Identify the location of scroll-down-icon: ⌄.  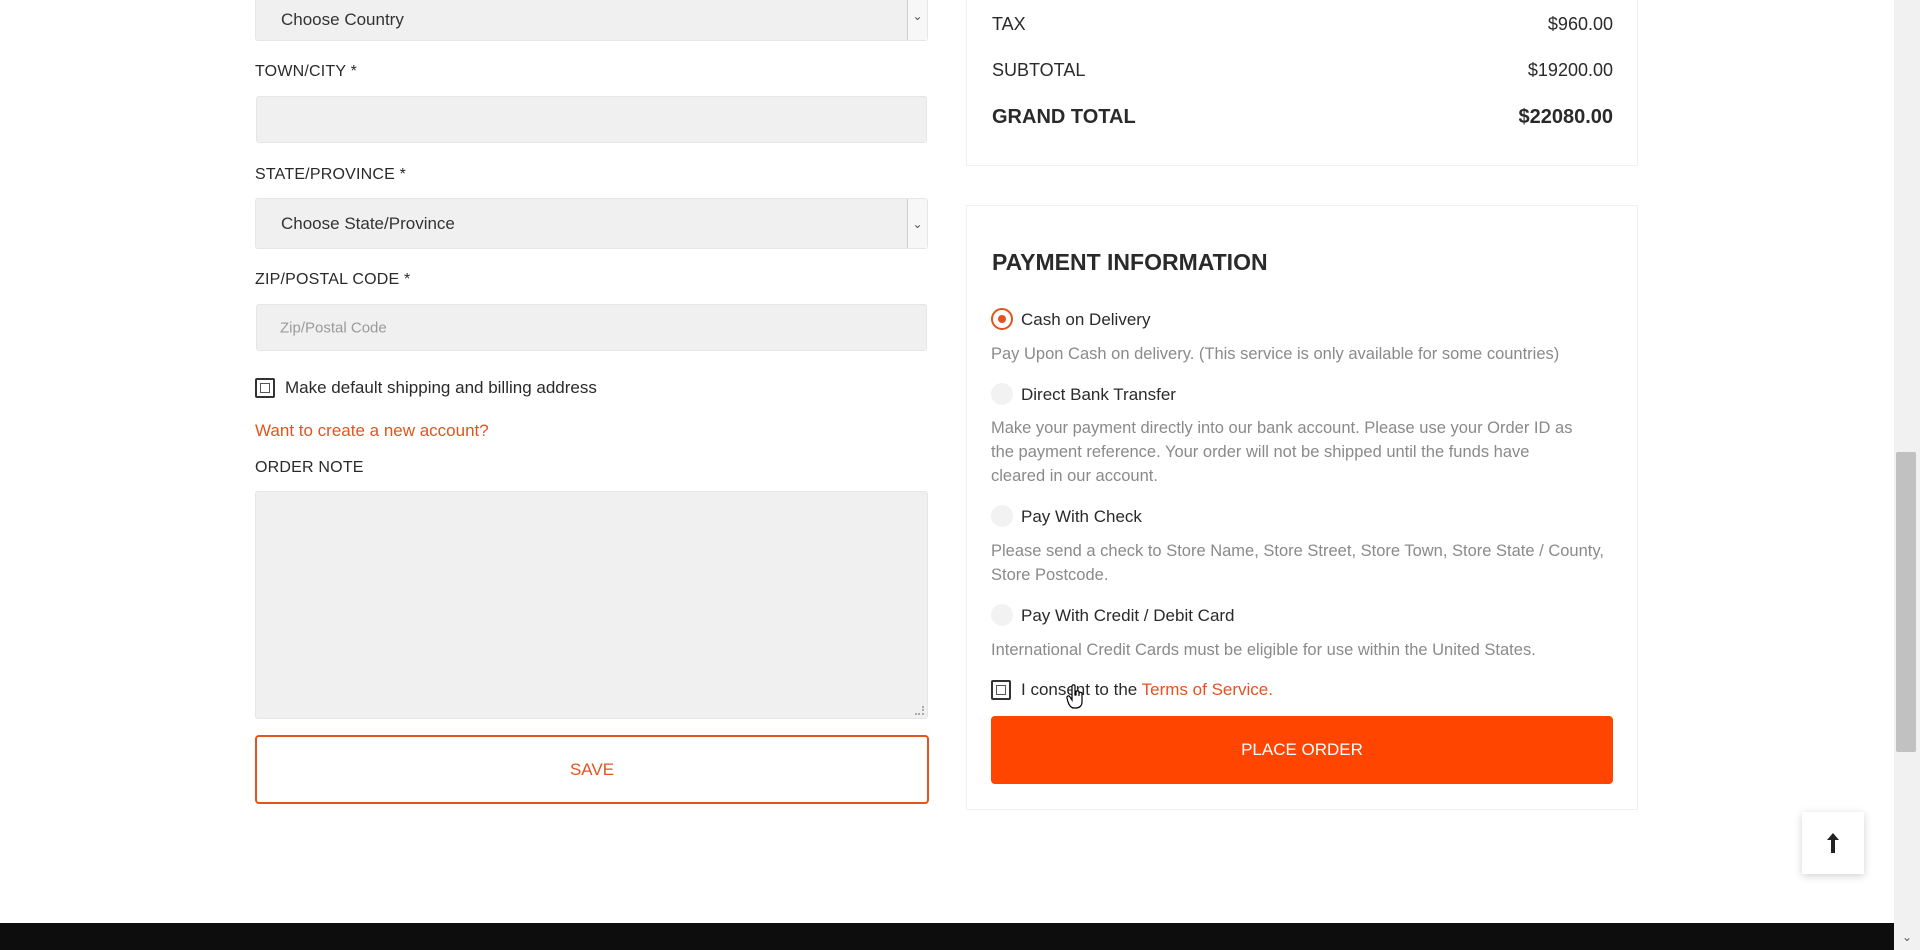
(1907, 940).